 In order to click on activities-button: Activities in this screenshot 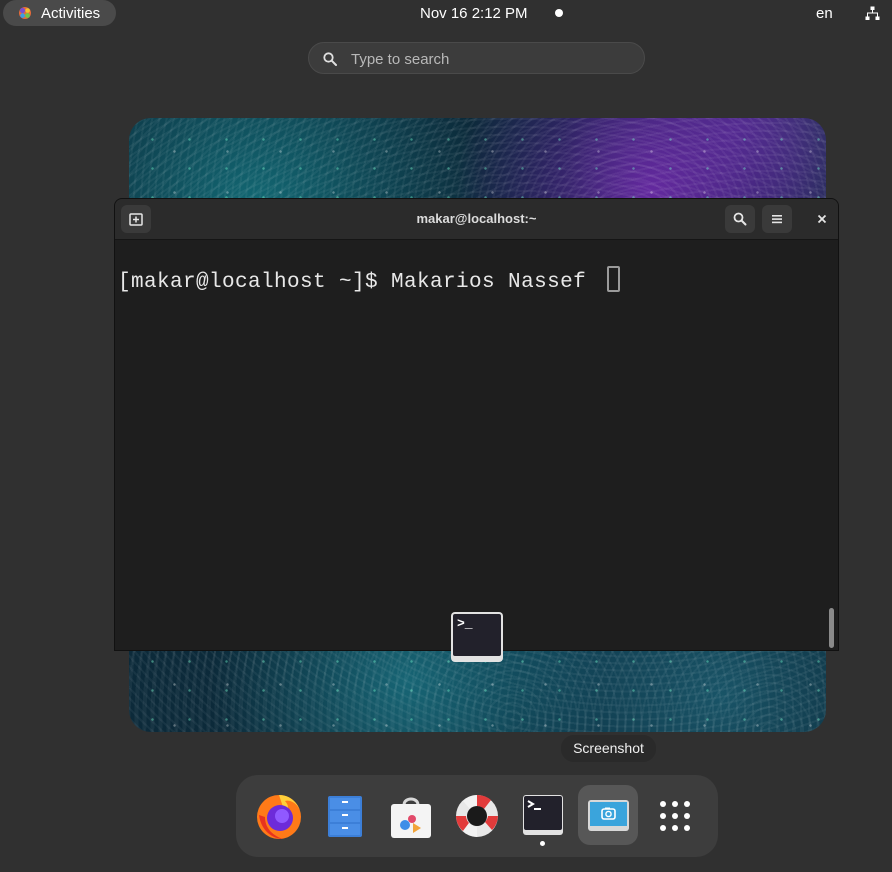, I will do `click(59, 13)`.